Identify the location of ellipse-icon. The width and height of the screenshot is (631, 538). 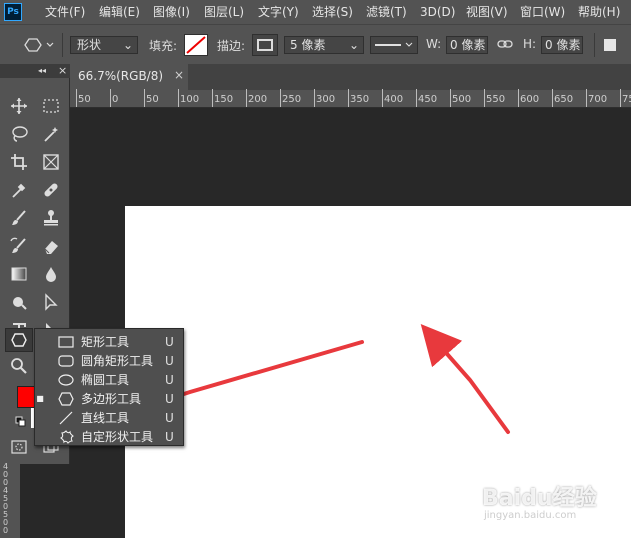
(66, 380).